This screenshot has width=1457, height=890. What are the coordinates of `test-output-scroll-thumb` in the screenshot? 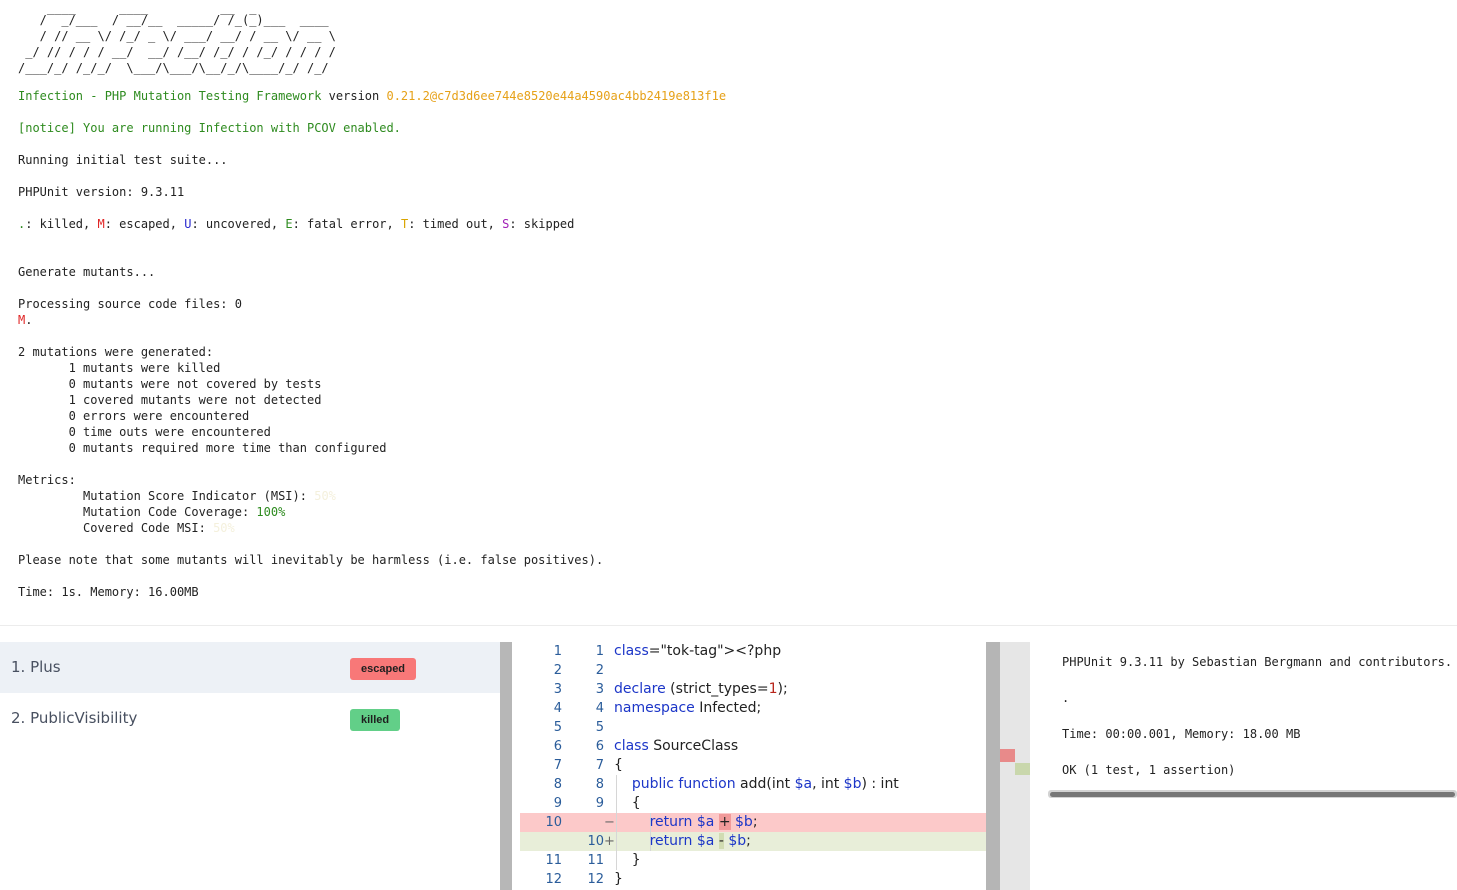 It's located at (1252, 794).